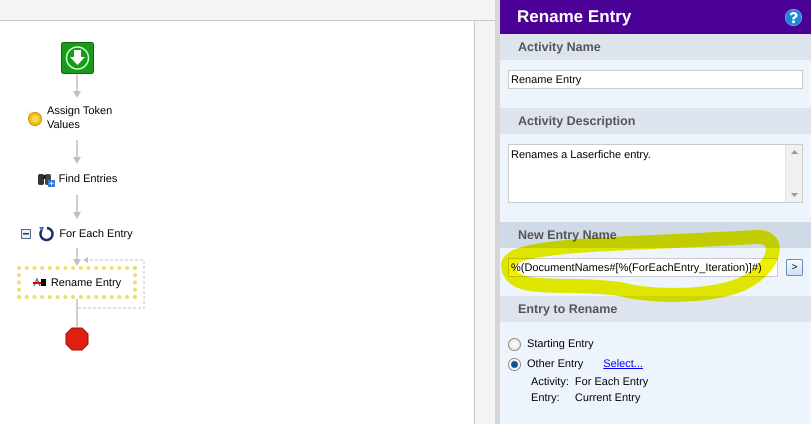  What do you see at coordinates (77, 339) in the screenshot?
I see `stop-icon` at bounding box center [77, 339].